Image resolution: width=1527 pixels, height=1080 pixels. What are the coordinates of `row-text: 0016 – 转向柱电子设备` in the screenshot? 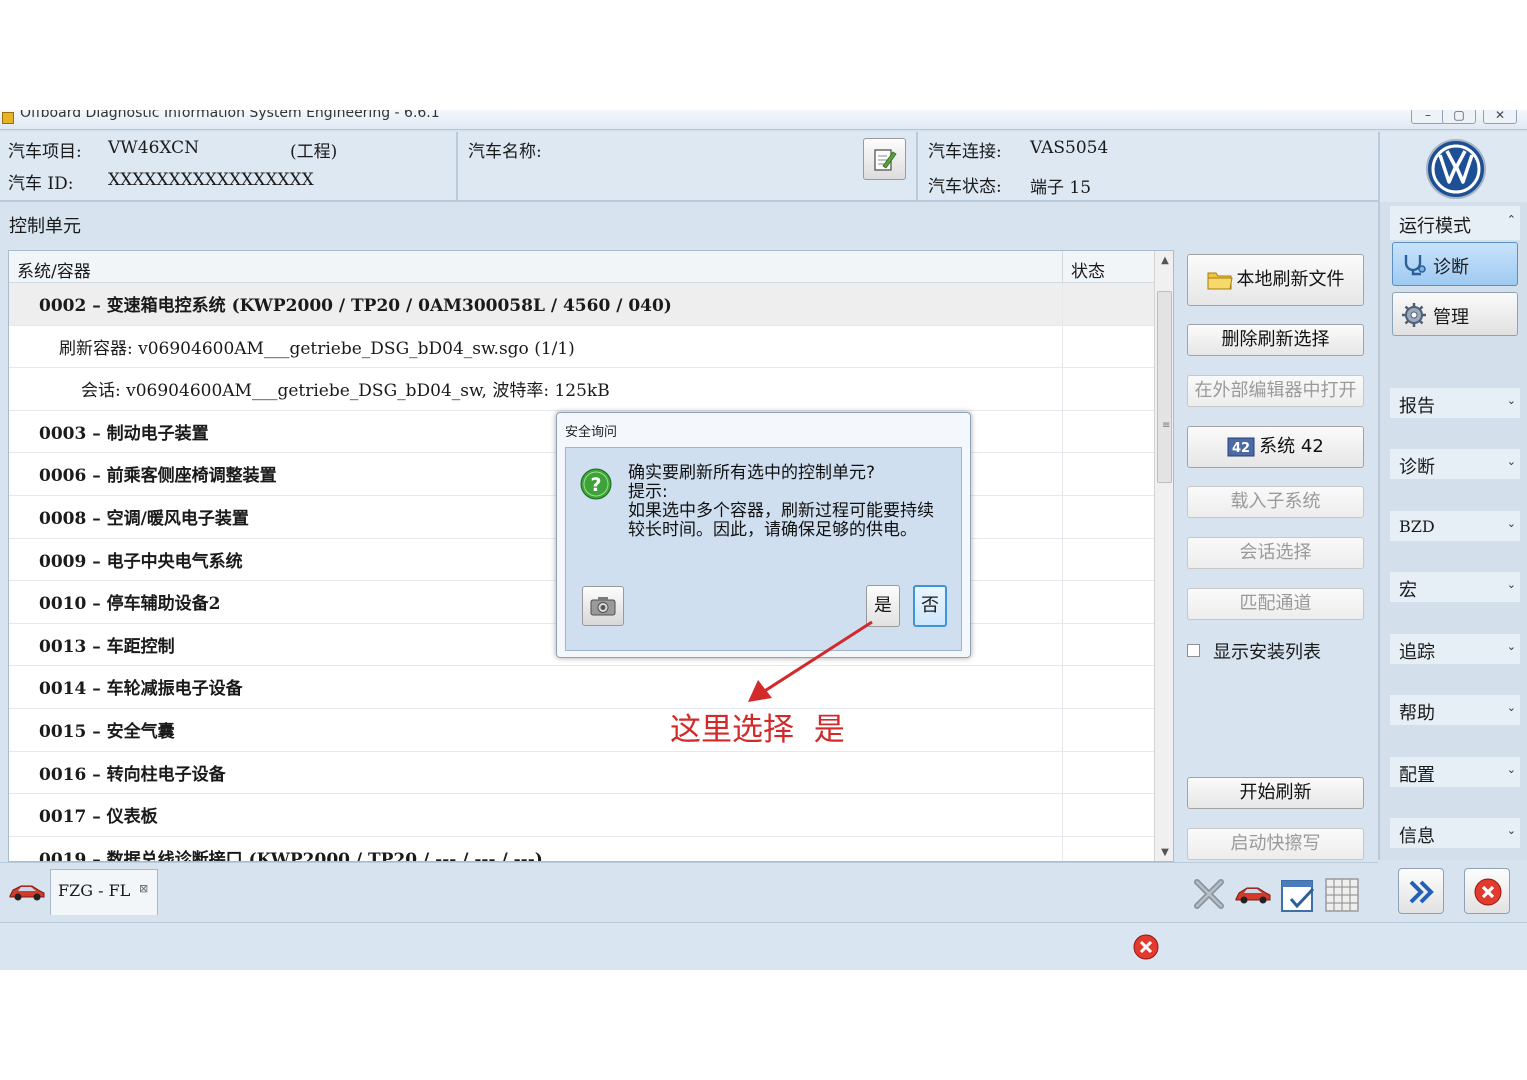 It's located at (132, 774).